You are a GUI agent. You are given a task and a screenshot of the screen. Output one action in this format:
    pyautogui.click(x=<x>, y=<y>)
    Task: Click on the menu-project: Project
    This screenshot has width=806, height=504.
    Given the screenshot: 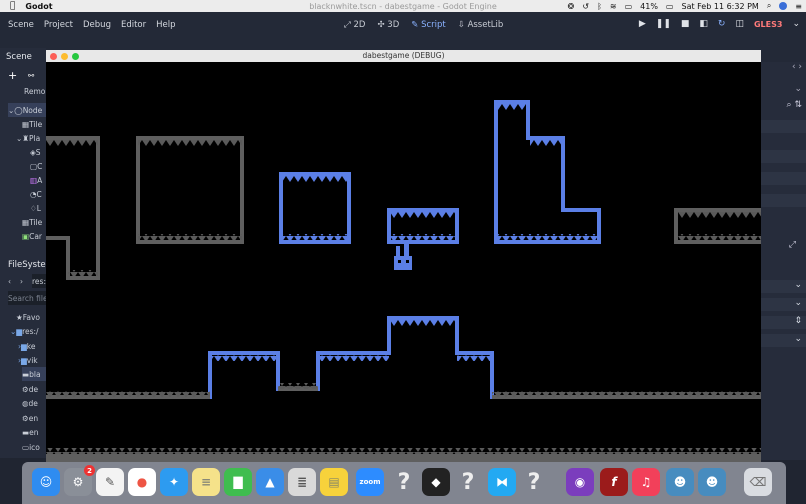 What is the action you would take?
    pyautogui.click(x=58, y=25)
    